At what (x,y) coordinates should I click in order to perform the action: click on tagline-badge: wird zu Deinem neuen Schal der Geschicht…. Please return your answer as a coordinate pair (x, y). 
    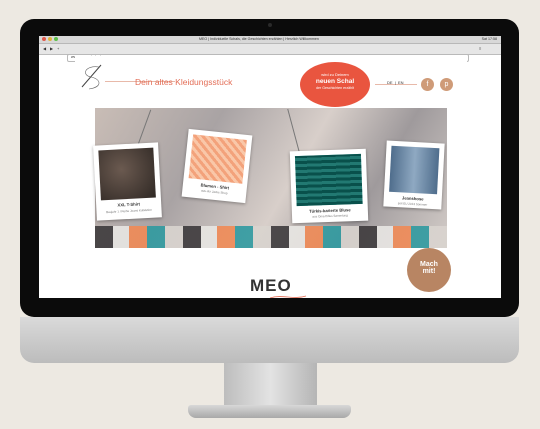
    Looking at the image, I should click on (335, 84).